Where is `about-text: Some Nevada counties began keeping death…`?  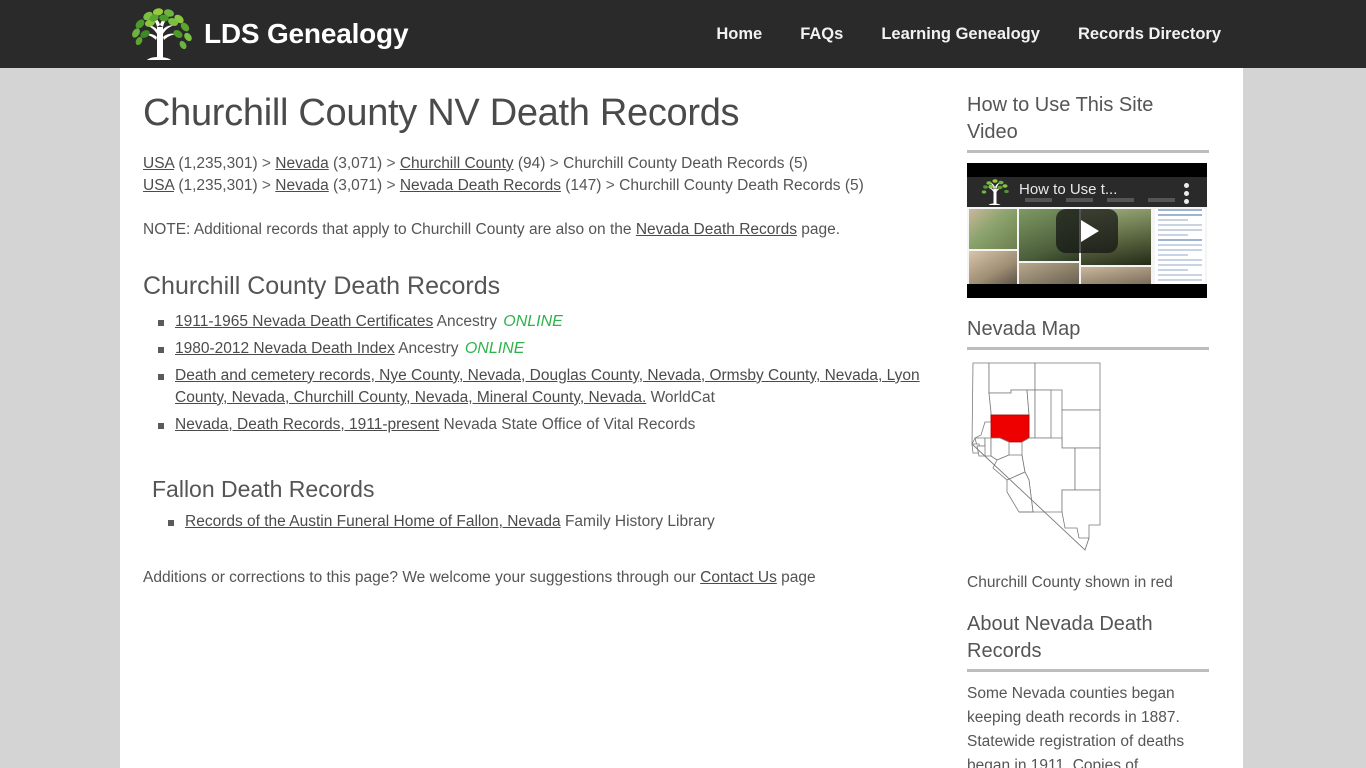 about-text: Some Nevada counties began keeping death… is located at coordinates (1076, 726).